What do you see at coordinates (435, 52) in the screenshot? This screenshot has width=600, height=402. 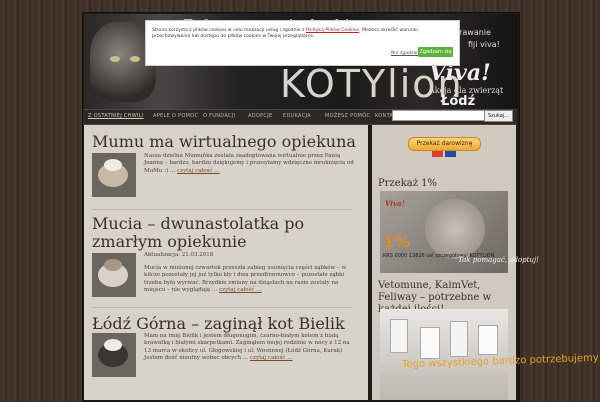 I see `cookie-agree-button: Zgadzam się` at bounding box center [435, 52].